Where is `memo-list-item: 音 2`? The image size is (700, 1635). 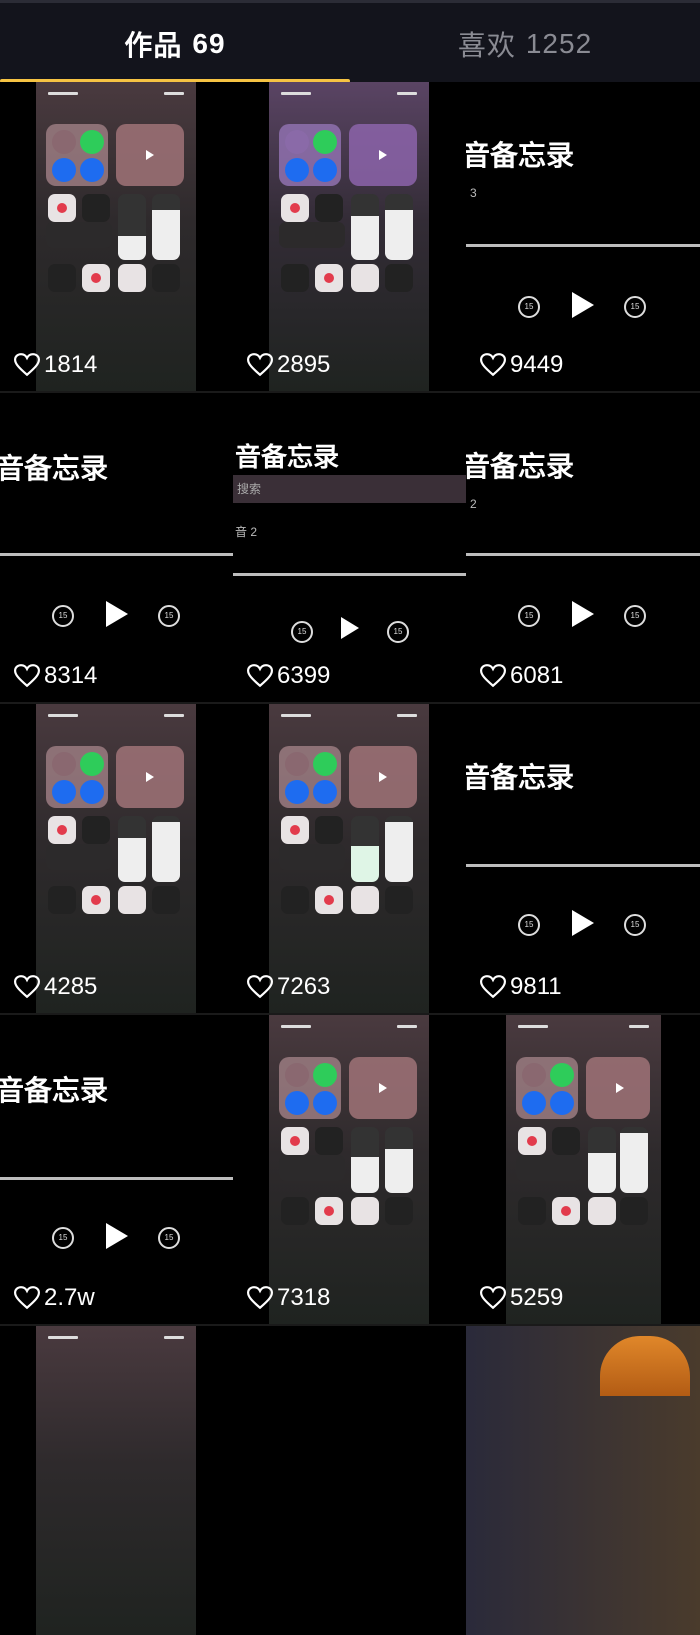
memo-list-item: 音 2 is located at coordinates (246, 532).